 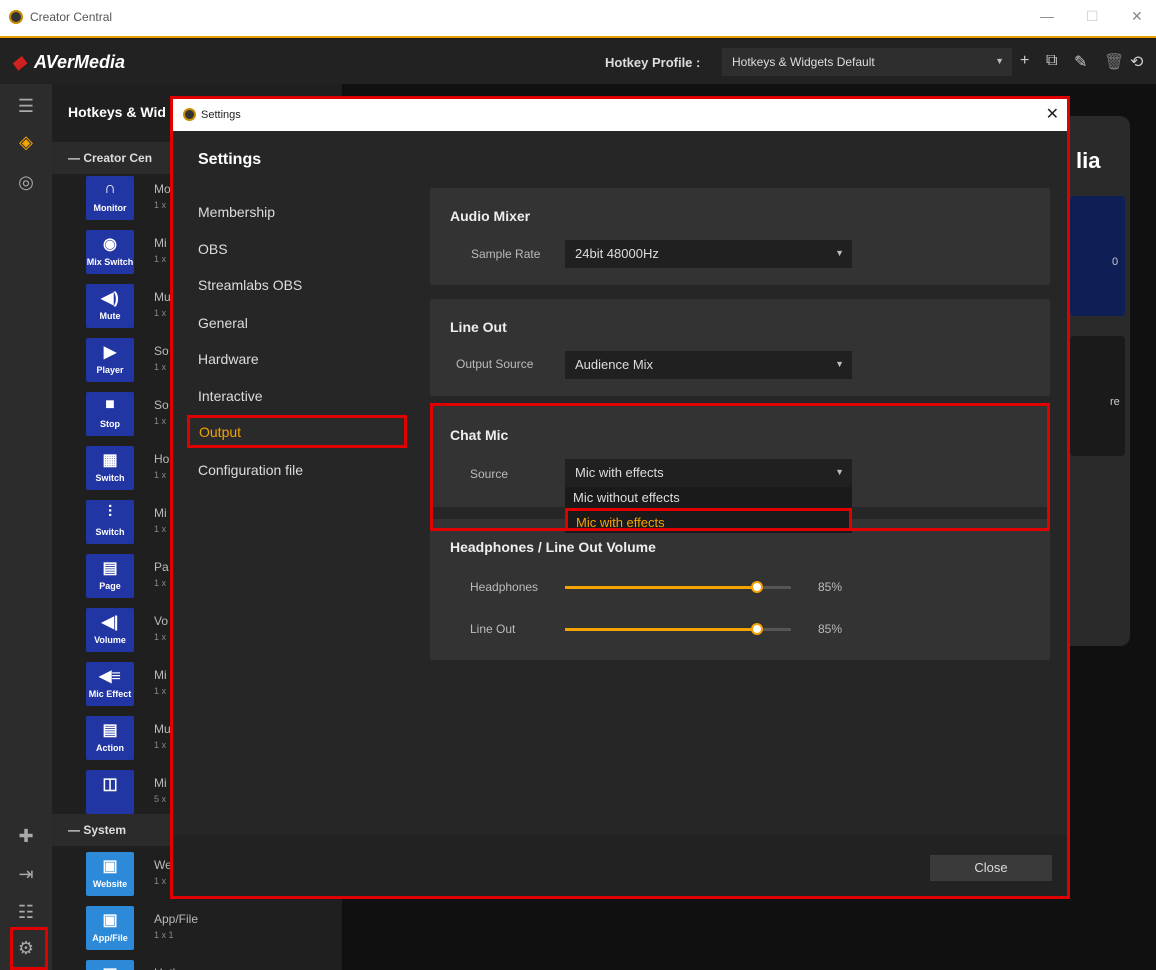 What do you see at coordinates (1137, 16) in the screenshot?
I see `close-window-button: ✕` at bounding box center [1137, 16].